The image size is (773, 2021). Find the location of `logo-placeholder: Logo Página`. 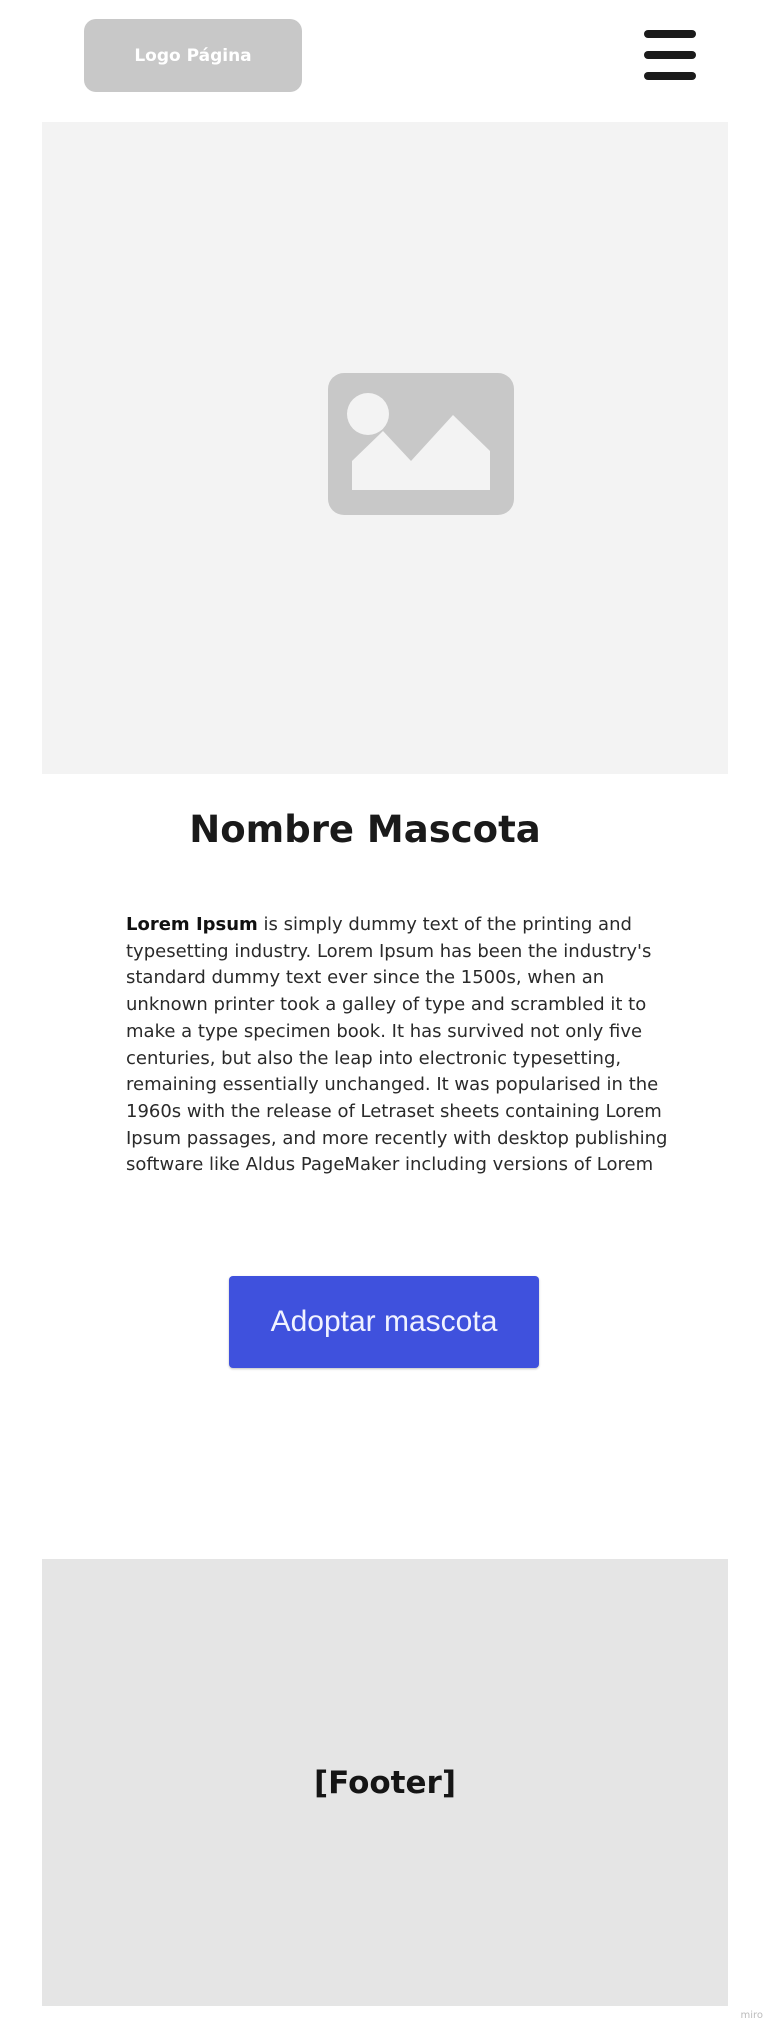

logo-placeholder: Logo Página is located at coordinates (193, 55).